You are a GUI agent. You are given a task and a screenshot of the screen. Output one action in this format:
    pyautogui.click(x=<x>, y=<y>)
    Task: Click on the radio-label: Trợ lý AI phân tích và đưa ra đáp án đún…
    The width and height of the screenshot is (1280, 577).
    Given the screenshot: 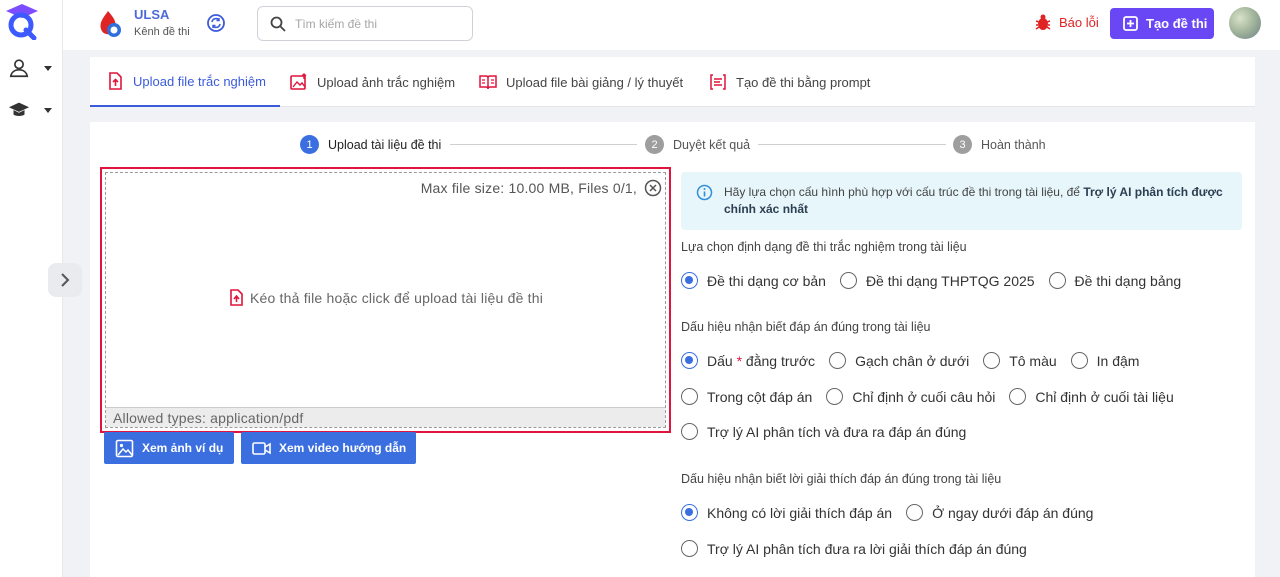 What is the action you would take?
    pyautogui.click(x=837, y=431)
    